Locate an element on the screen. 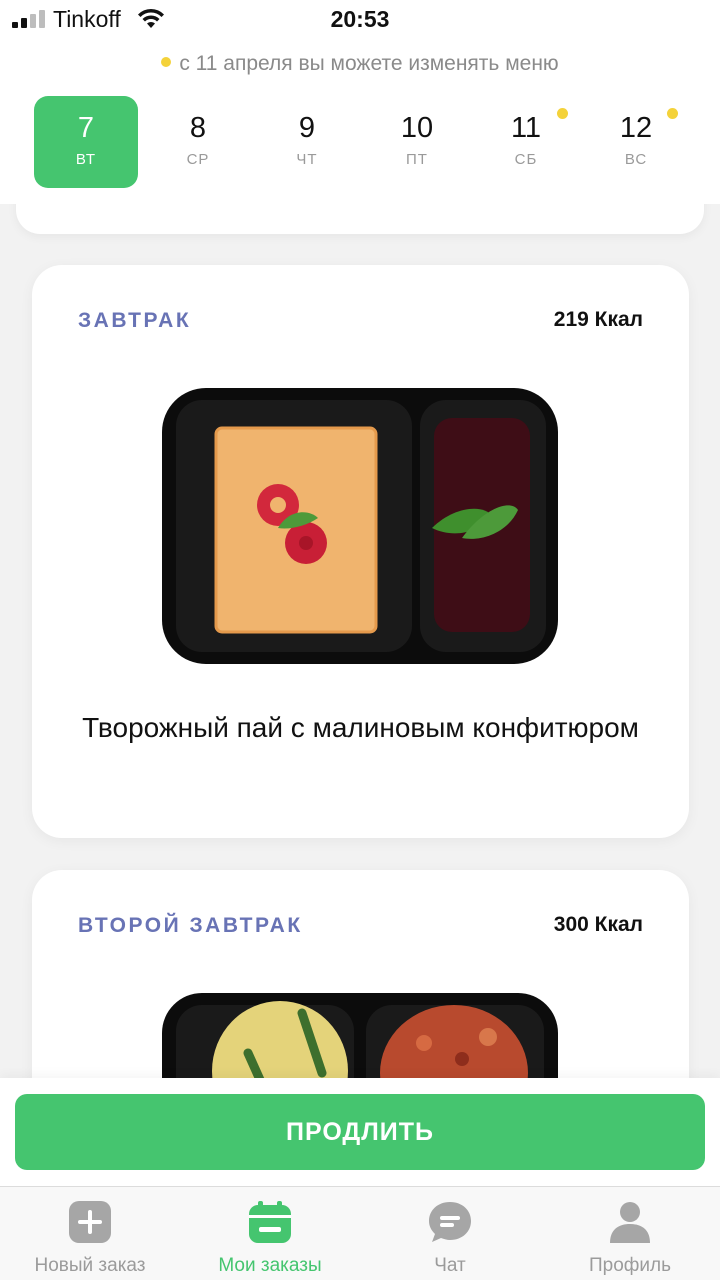 The image size is (720, 1280). tab-my-orders: Мои заказы is located at coordinates (270, 1233).